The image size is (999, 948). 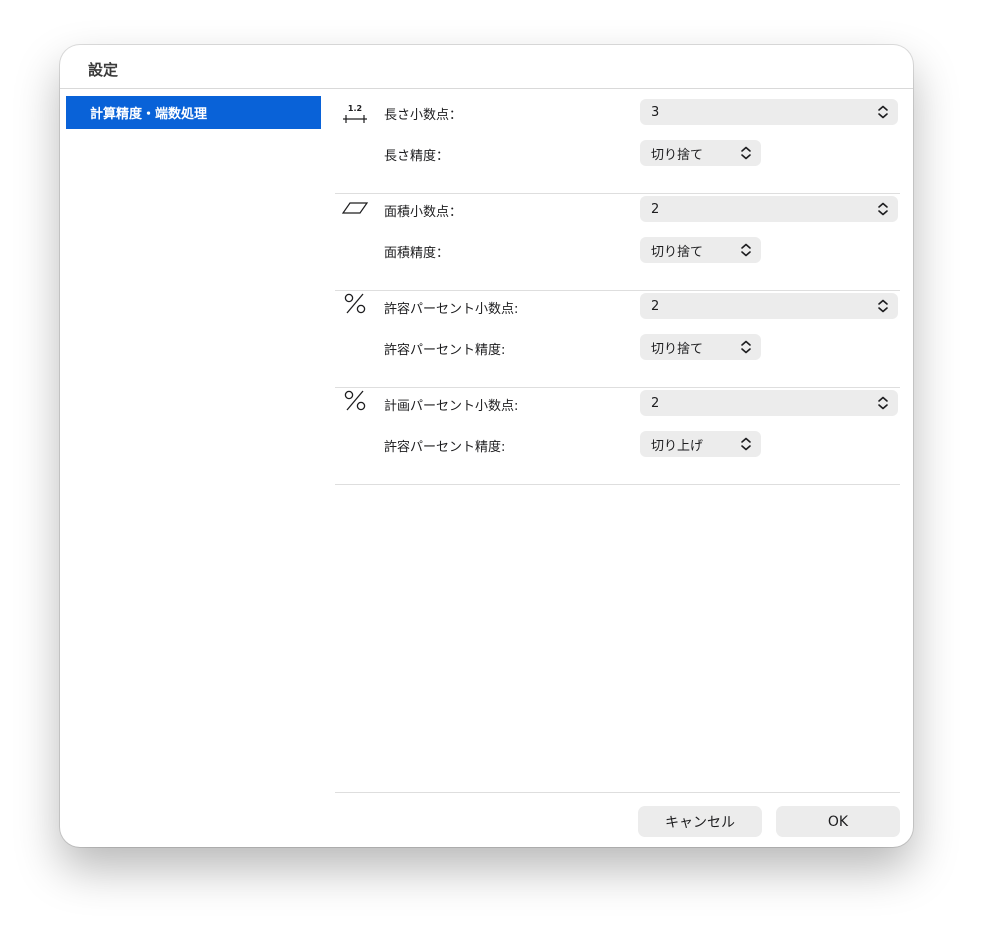 I want to click on tolerance-precision-label: 許容パーセント精度:, so click(x=445, y=350).